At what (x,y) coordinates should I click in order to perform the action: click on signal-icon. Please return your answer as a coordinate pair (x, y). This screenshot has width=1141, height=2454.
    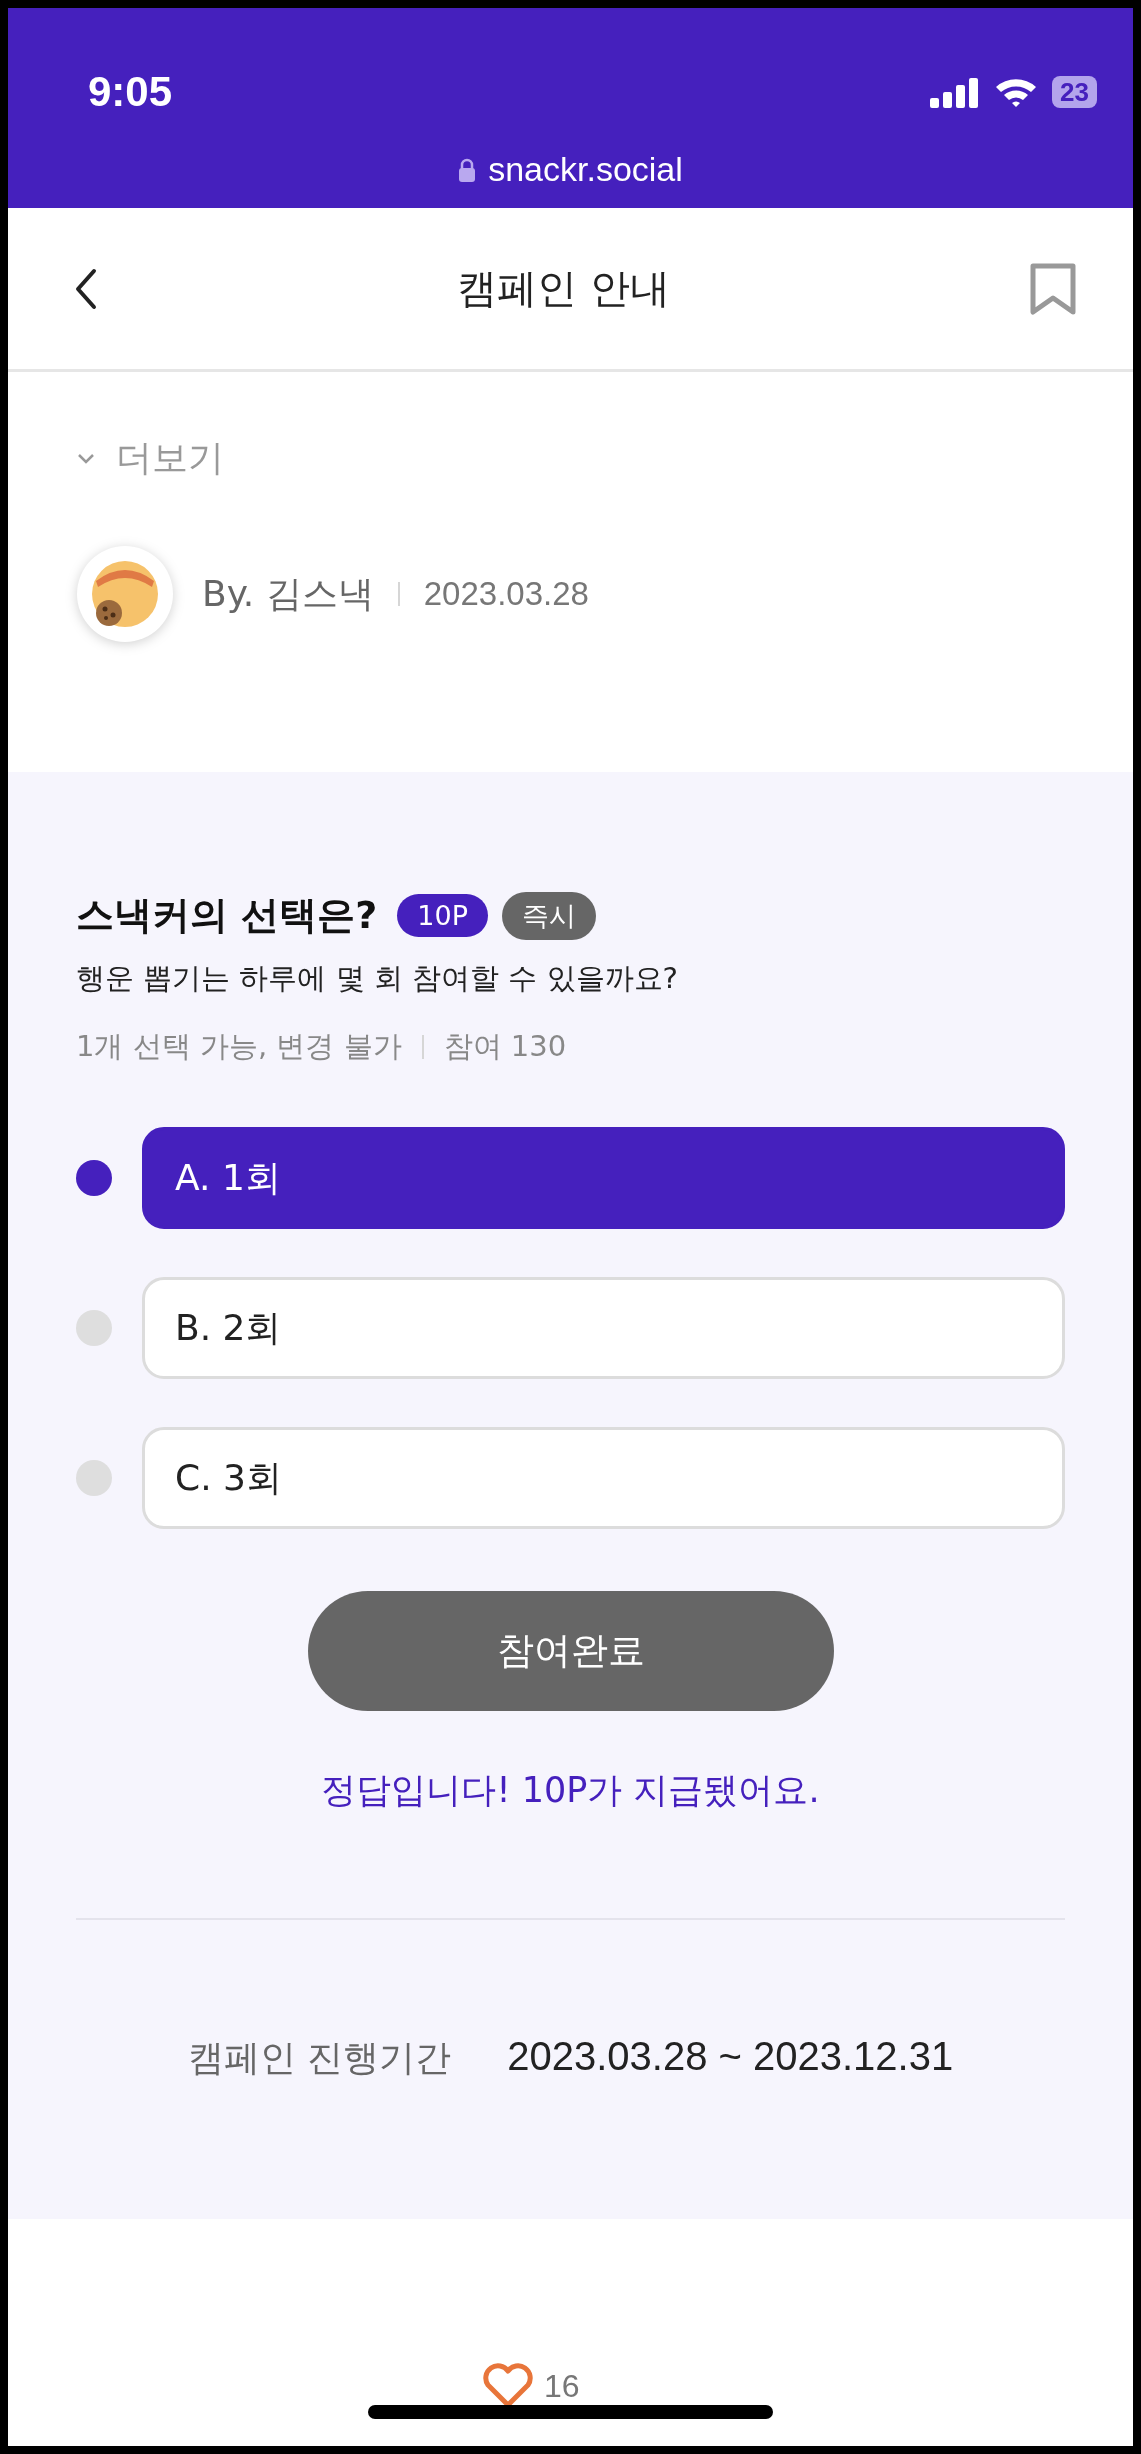
    Looking at the image, I should click on (955, 92).